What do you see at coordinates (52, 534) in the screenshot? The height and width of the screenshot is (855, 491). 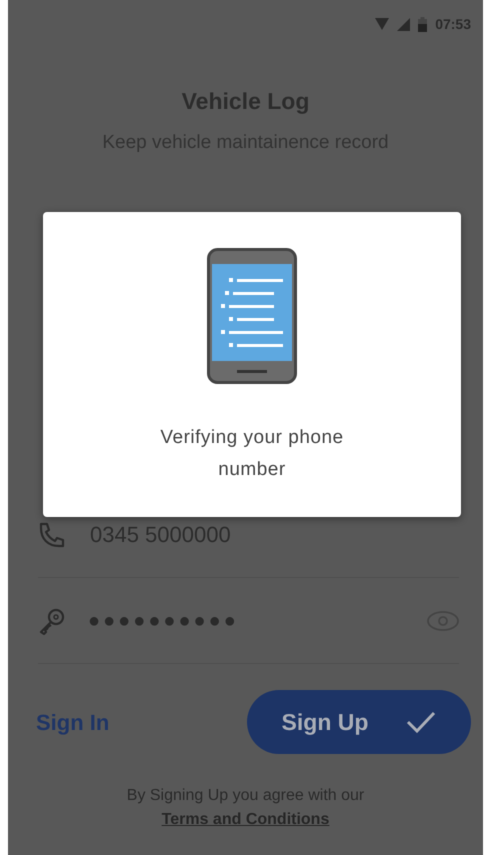 I see `phone-icon` at bounding box center [52, 534].